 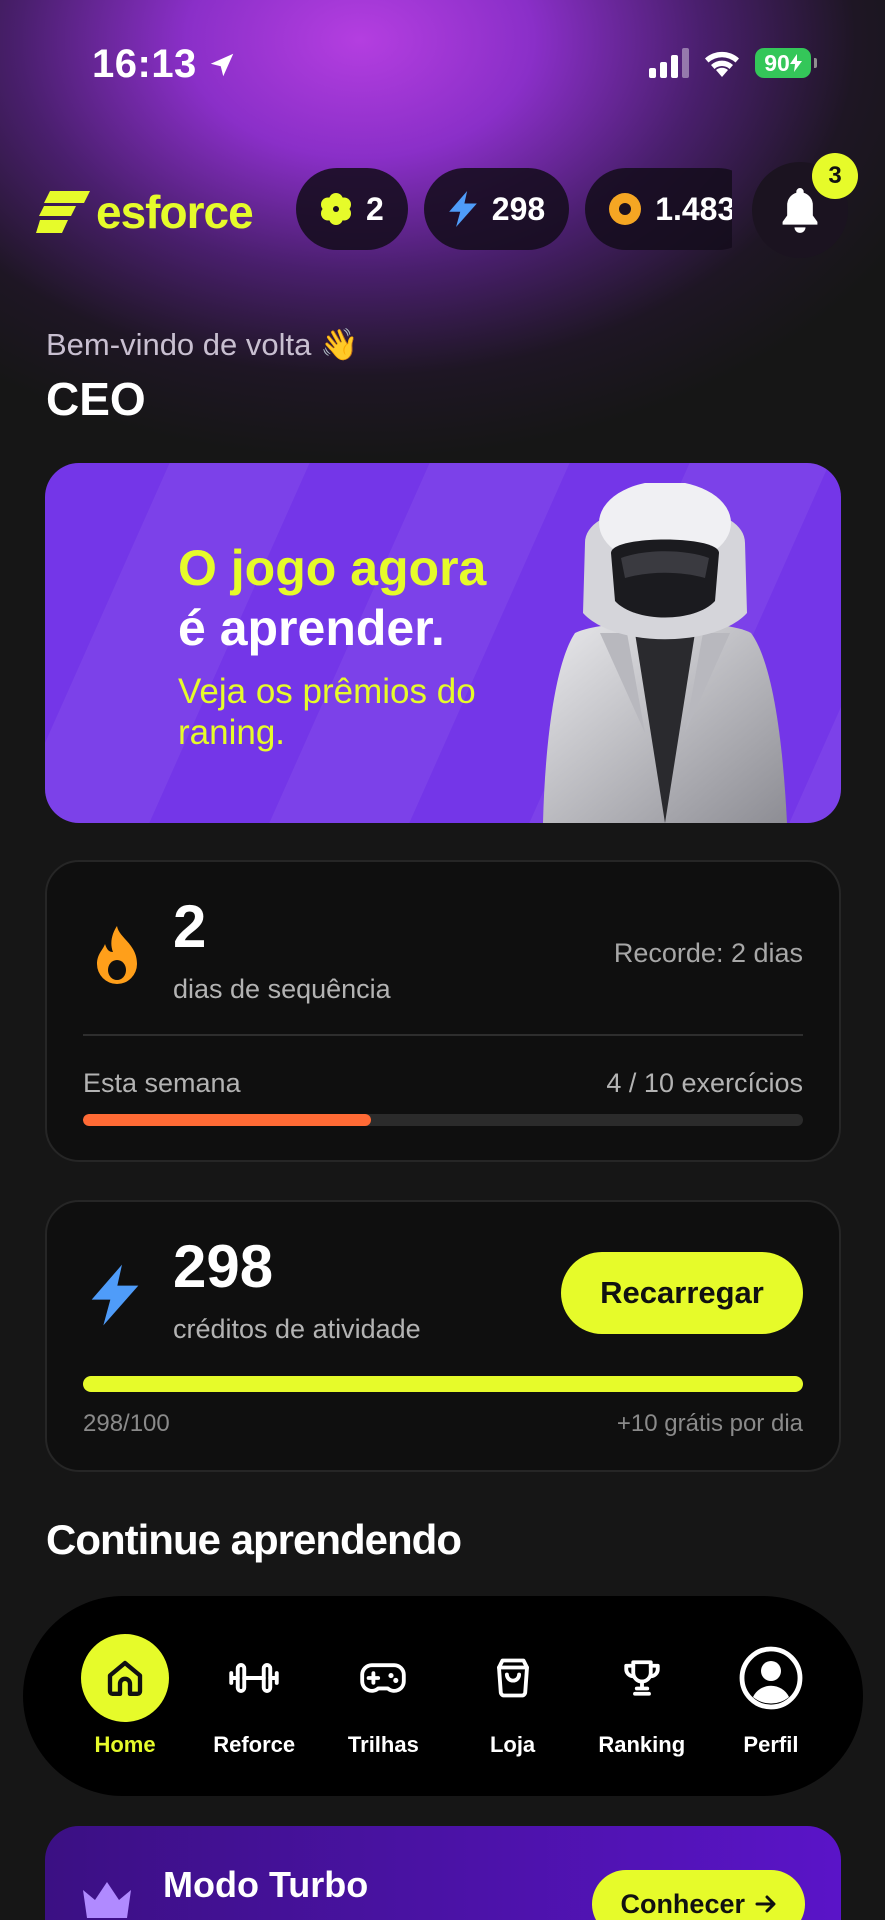 I want to click on continue-learning-heading: Continue aprendendo, so click(x=254, y=1539).